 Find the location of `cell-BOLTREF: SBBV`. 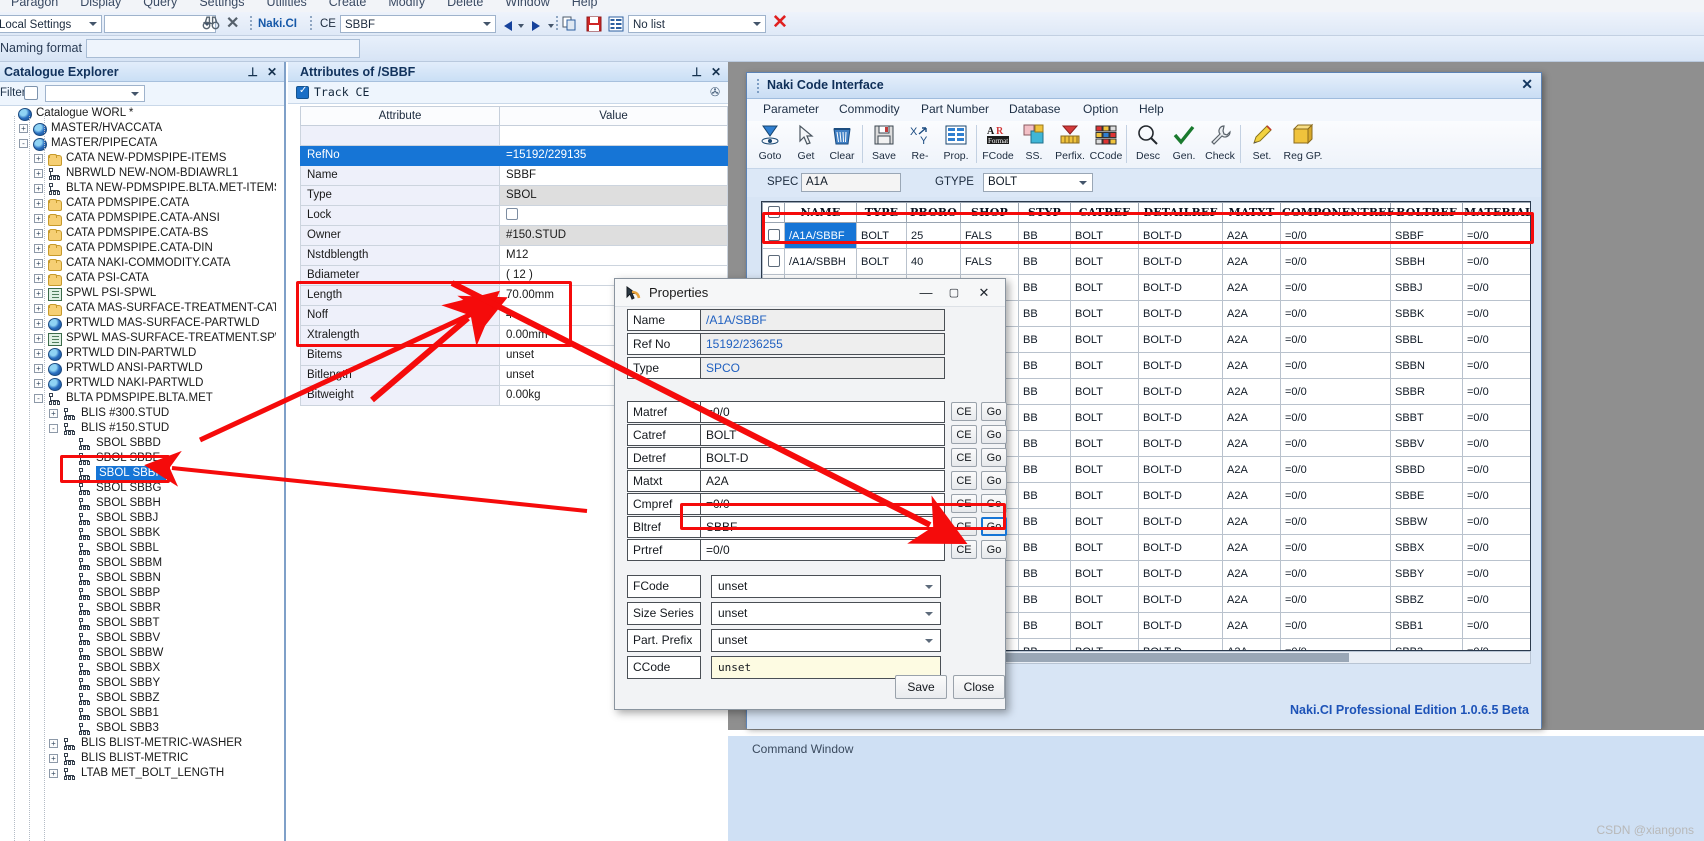

cell-BOLTREF: SBBV is located at coordinates (1426, 443).